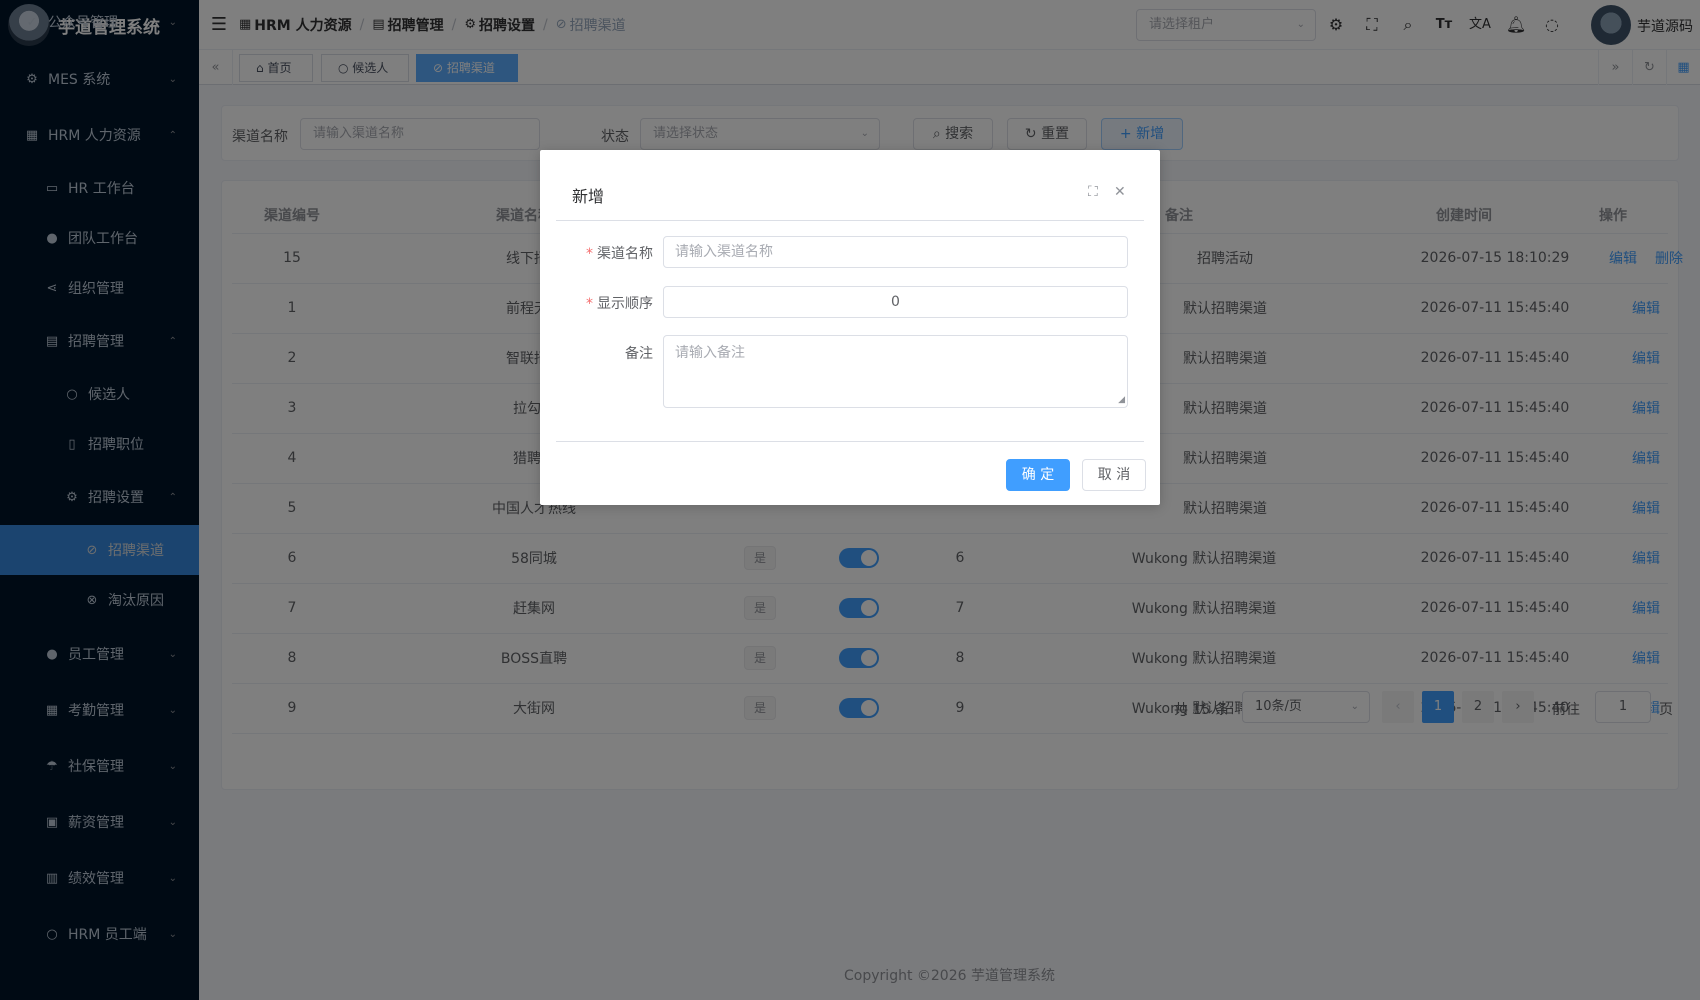 This screenshot has width=1700, height=1000. I want to click on confirm-button: 确 定, so click(1038, 475).